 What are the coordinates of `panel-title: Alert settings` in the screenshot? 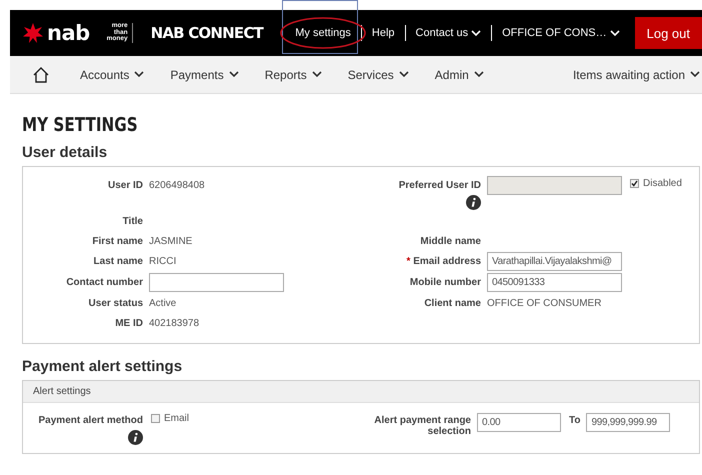 It's located at (361, 392).